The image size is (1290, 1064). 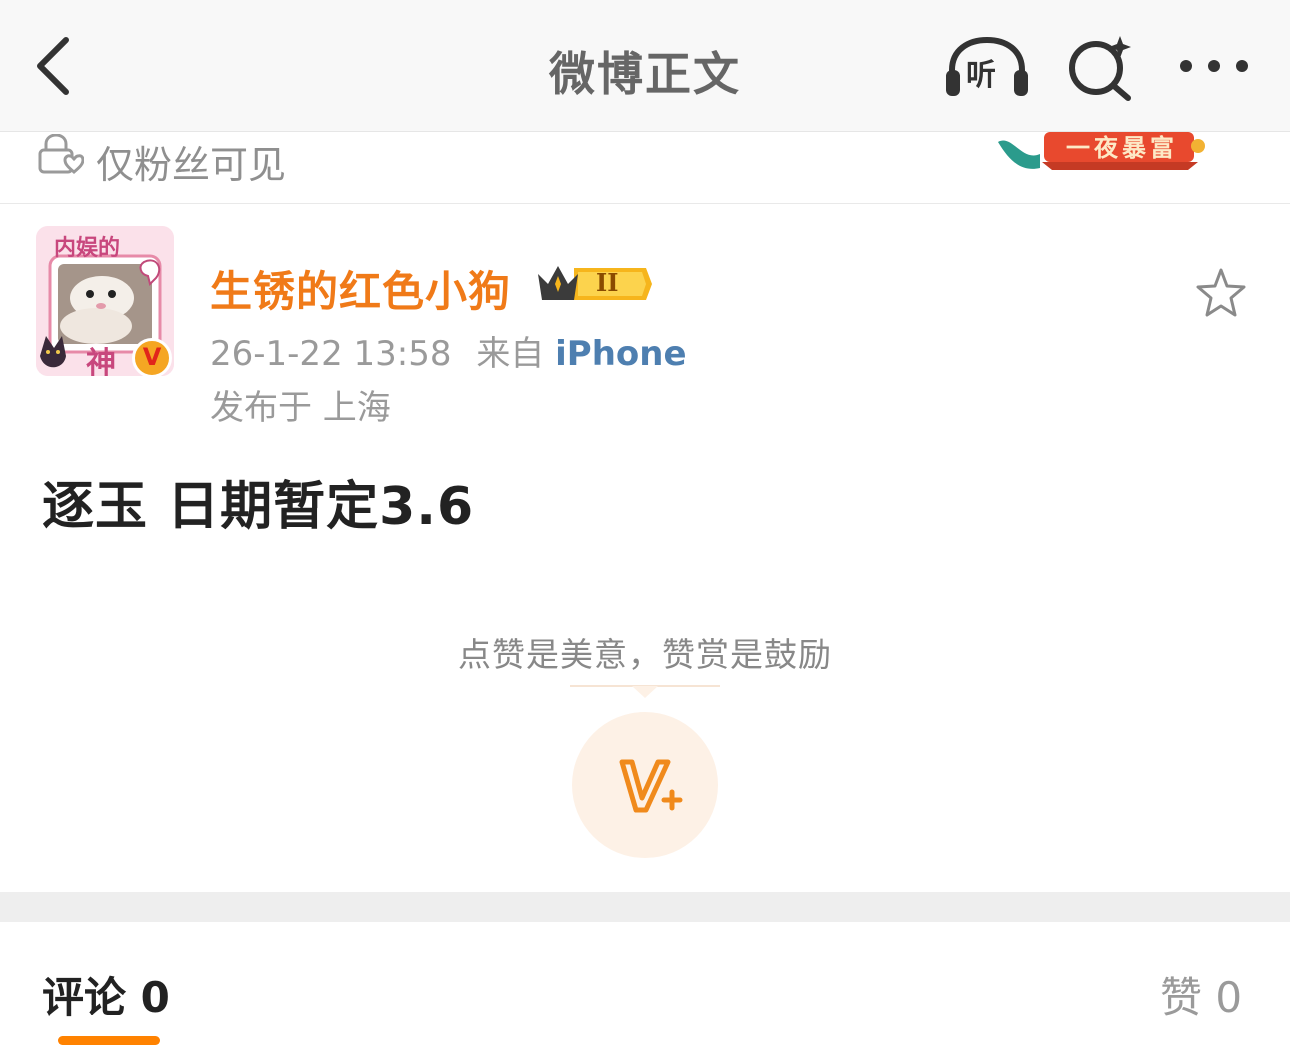 I want to click on section-divider, so click(x=645, y=907).